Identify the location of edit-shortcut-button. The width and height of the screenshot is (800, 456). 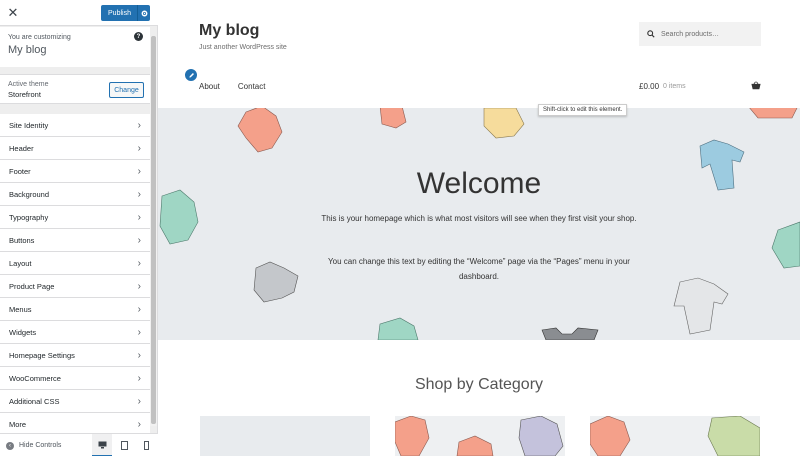
(191, 75).